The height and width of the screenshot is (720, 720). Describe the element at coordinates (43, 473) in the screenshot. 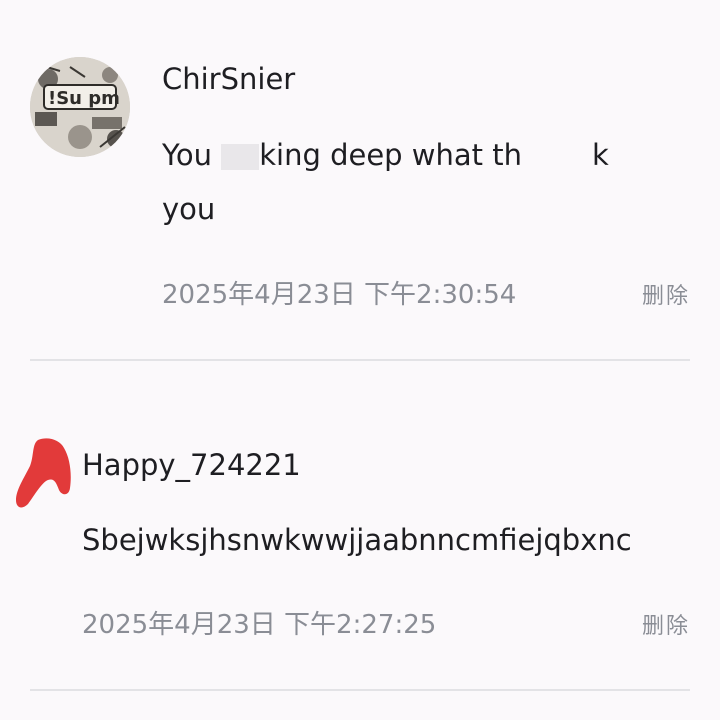

I see `red-scribble-mark` at that location.